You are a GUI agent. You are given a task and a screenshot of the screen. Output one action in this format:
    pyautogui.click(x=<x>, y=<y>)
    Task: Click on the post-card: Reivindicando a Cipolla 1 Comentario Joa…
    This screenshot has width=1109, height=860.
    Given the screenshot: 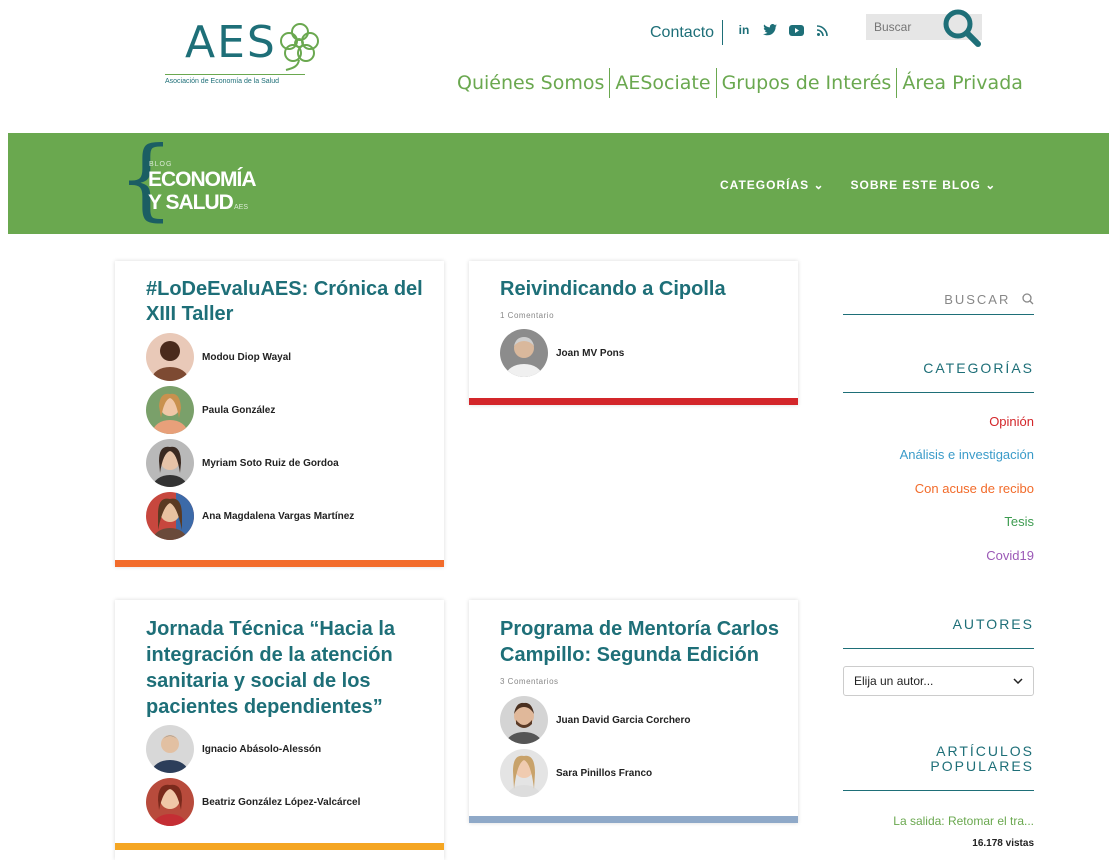 What is the action you would take?
    pyautogui.click(x=633, y=333)
    